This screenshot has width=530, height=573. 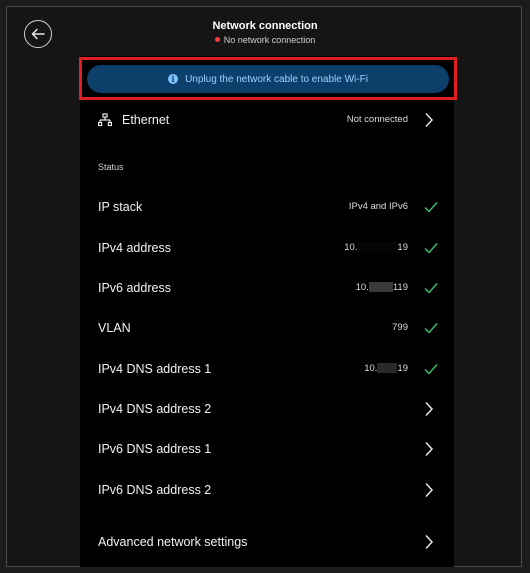 I want to click on row-label: VLAN, so click(x=114, y=328).